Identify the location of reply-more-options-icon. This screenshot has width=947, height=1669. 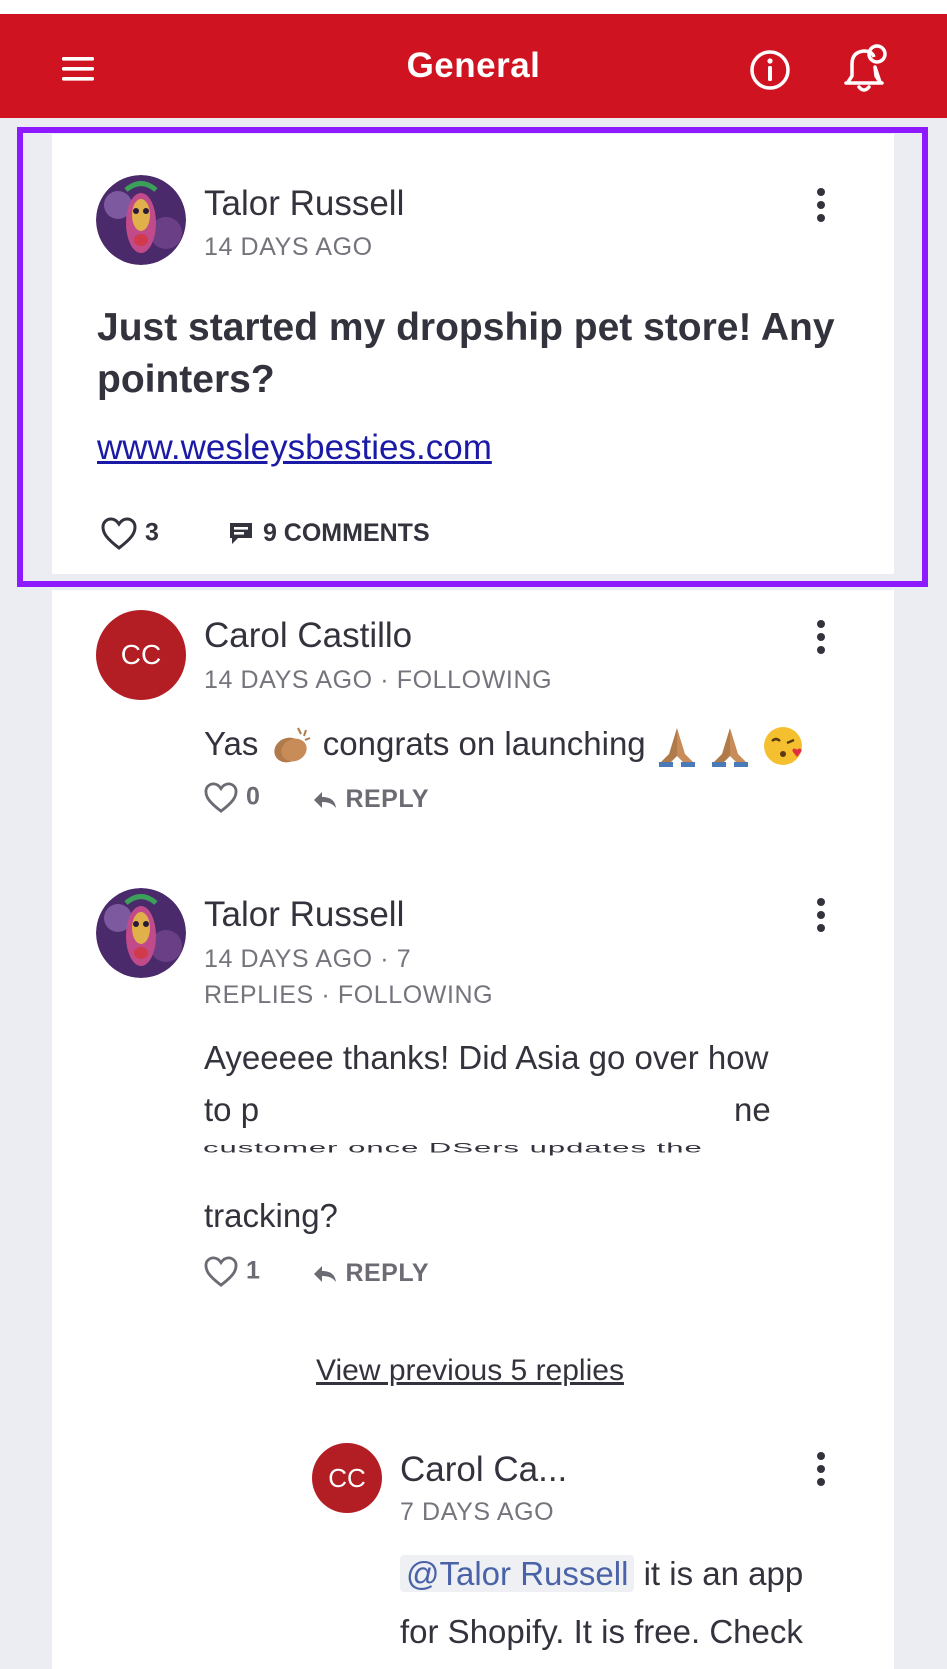
(821, 1472).